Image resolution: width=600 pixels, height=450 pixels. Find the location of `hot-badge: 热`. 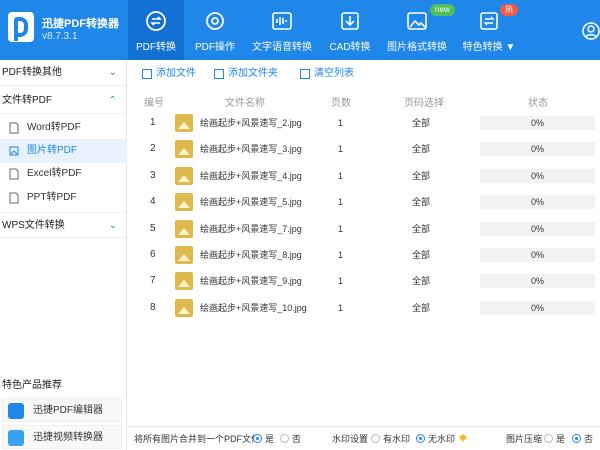

hot-badge: 热 is located at coordinates (509, 10).